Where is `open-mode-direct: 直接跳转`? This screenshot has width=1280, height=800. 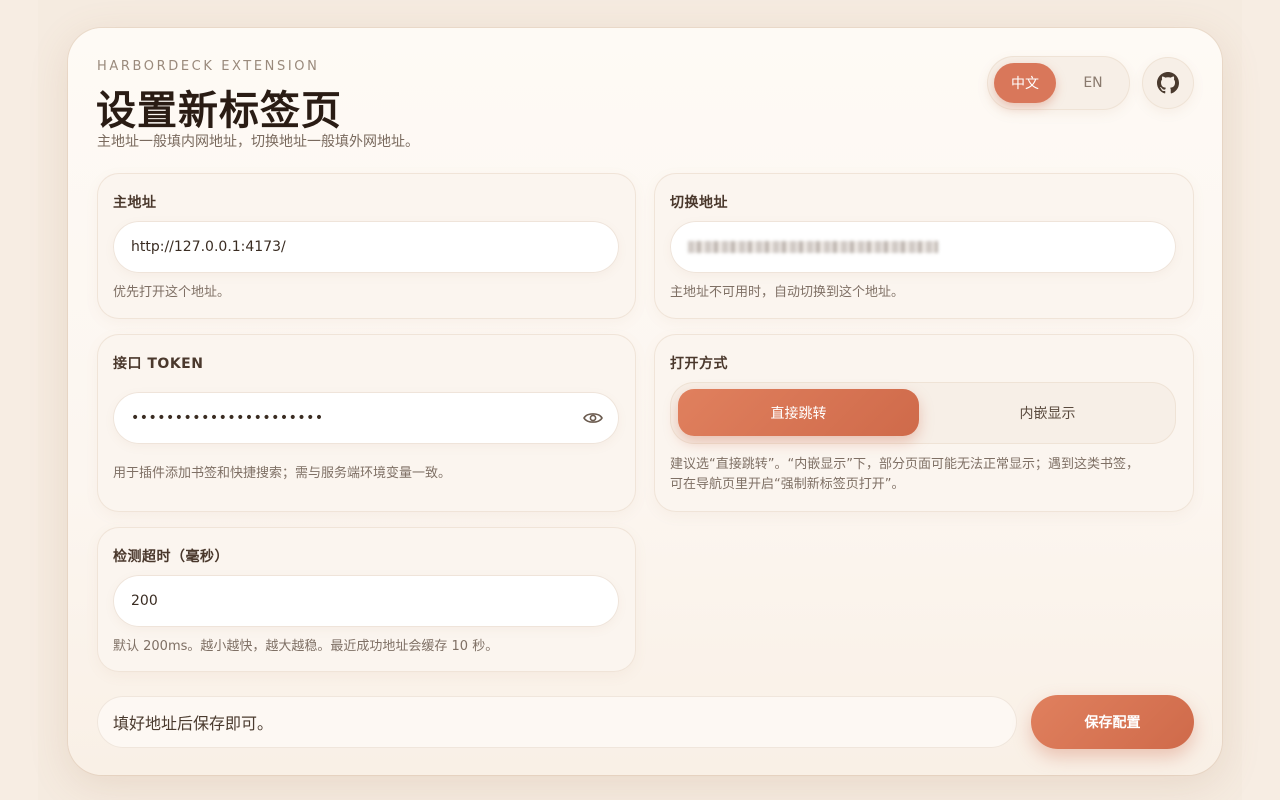 open-mode-direct: 直接跳转 is located at coordinates (798, 412).